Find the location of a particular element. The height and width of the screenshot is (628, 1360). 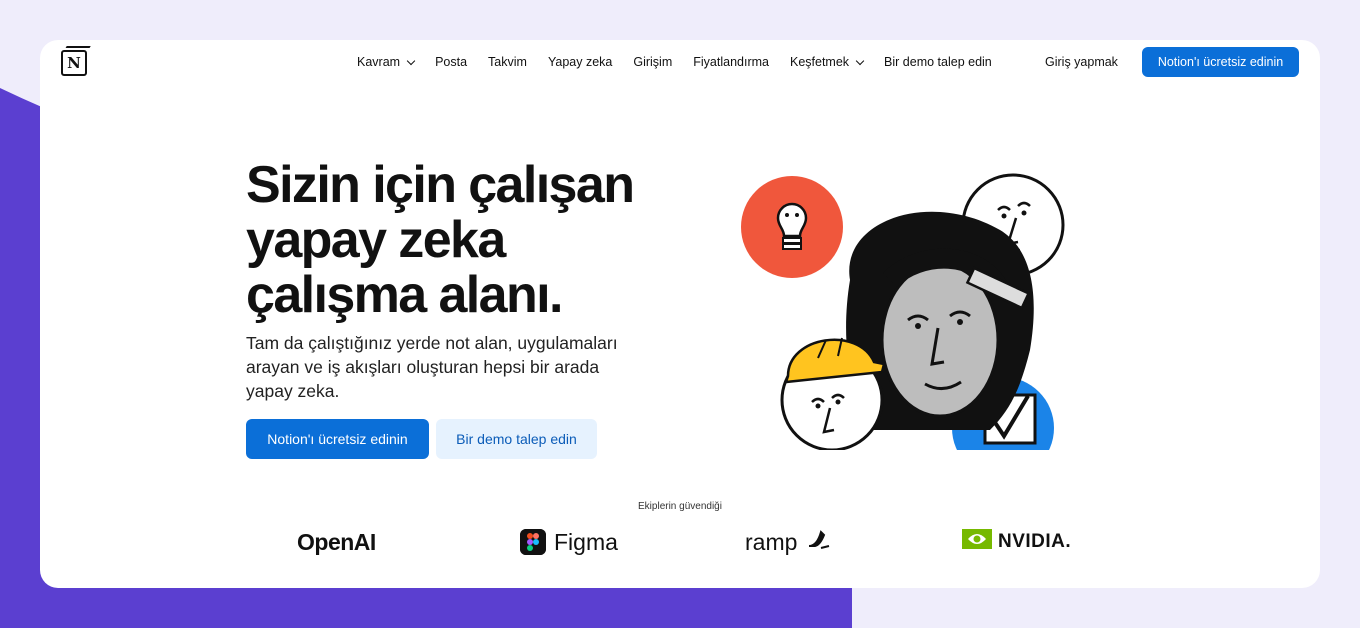

logo-letter: N is located at coordinates (74, 63).